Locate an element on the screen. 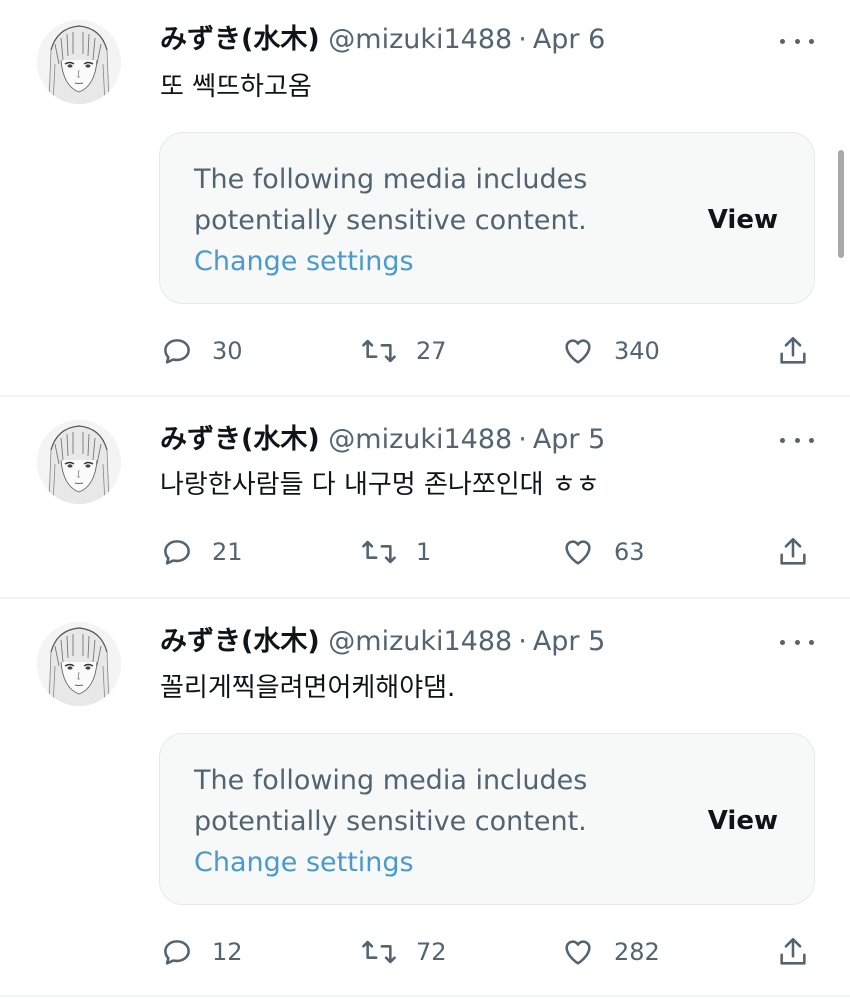  reply-count: 30 is located at coordinates (227, 351).